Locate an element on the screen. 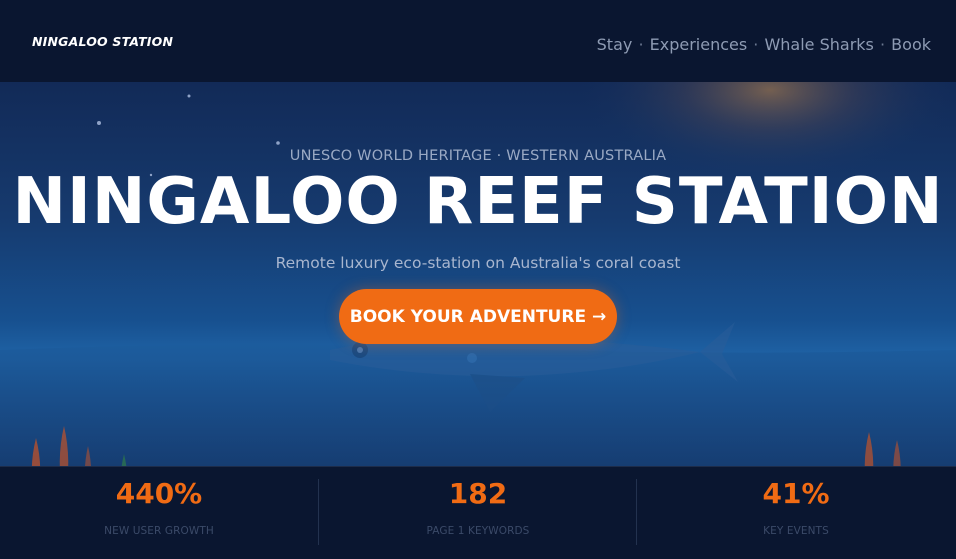  hero-title: NINGALOO REEF STATION is located at coordinates (478, 202).